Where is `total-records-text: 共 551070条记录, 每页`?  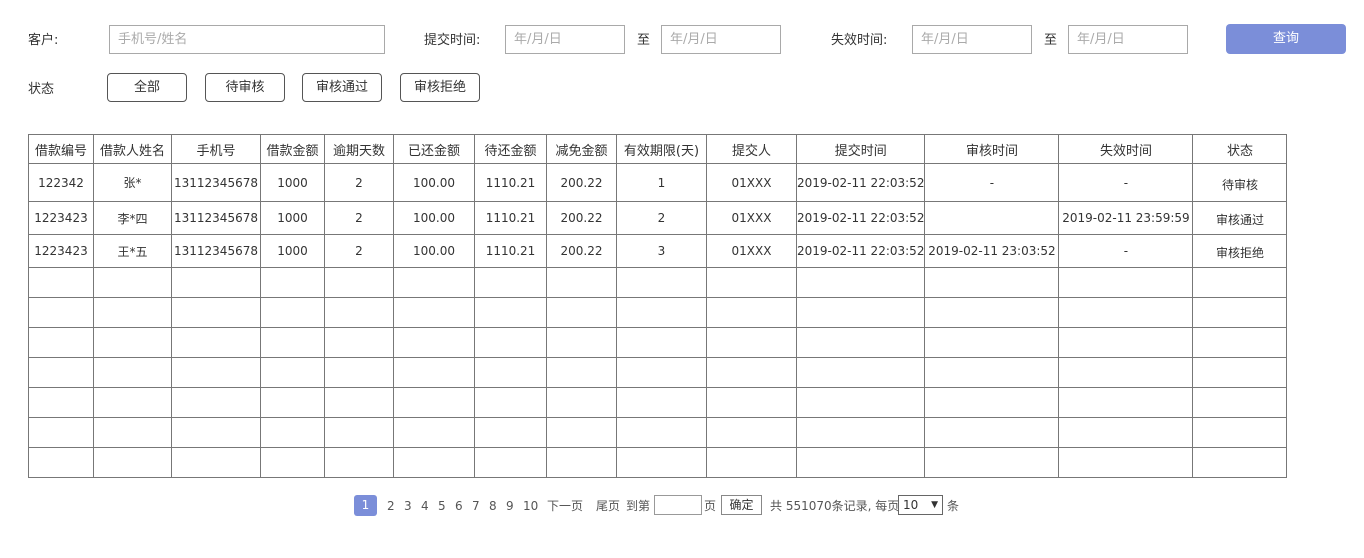
total-records-text: 共 551070条记录, 每页 is located at coordinates (835, 506).